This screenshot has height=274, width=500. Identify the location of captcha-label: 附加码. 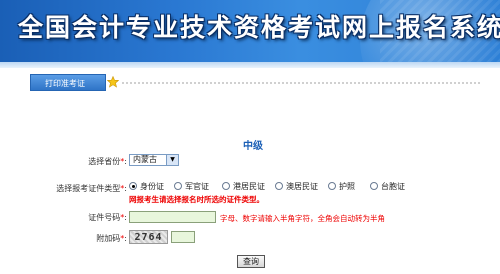
(108, 238).